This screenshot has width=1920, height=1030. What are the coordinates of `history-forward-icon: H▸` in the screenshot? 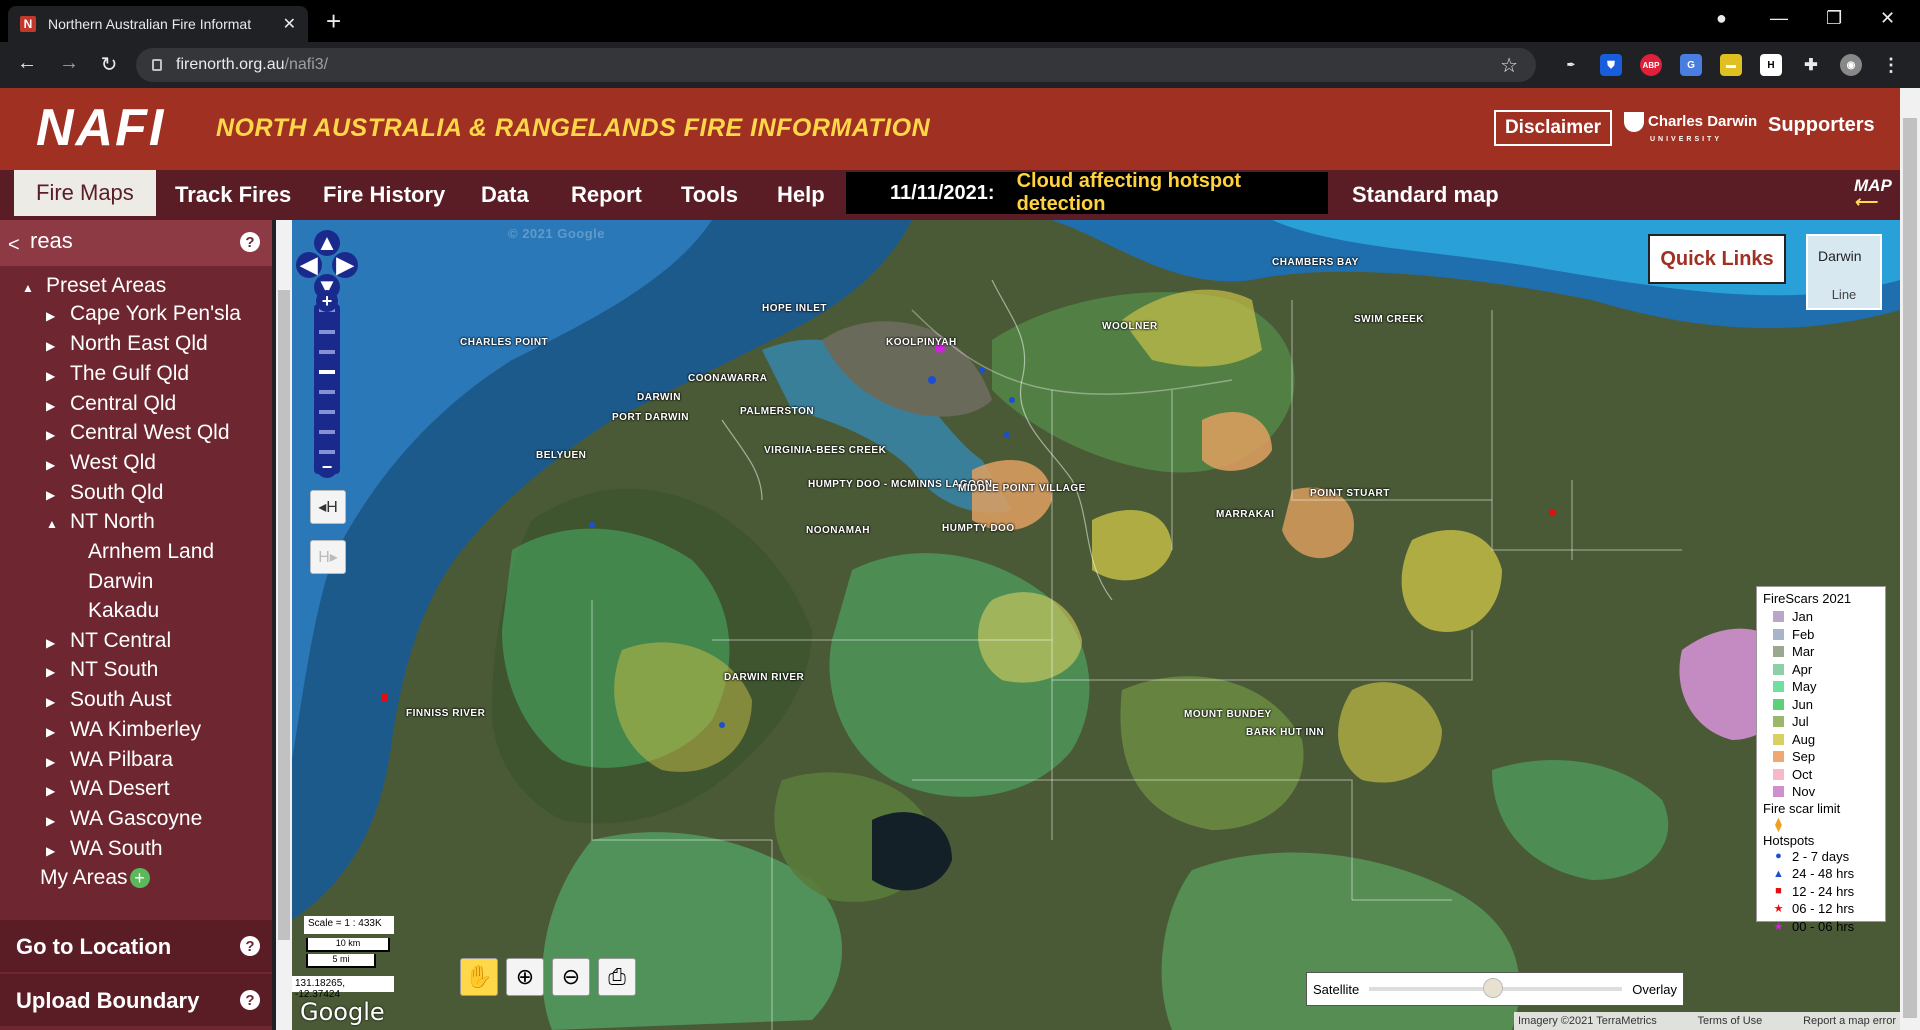 It's located at (328, 557).